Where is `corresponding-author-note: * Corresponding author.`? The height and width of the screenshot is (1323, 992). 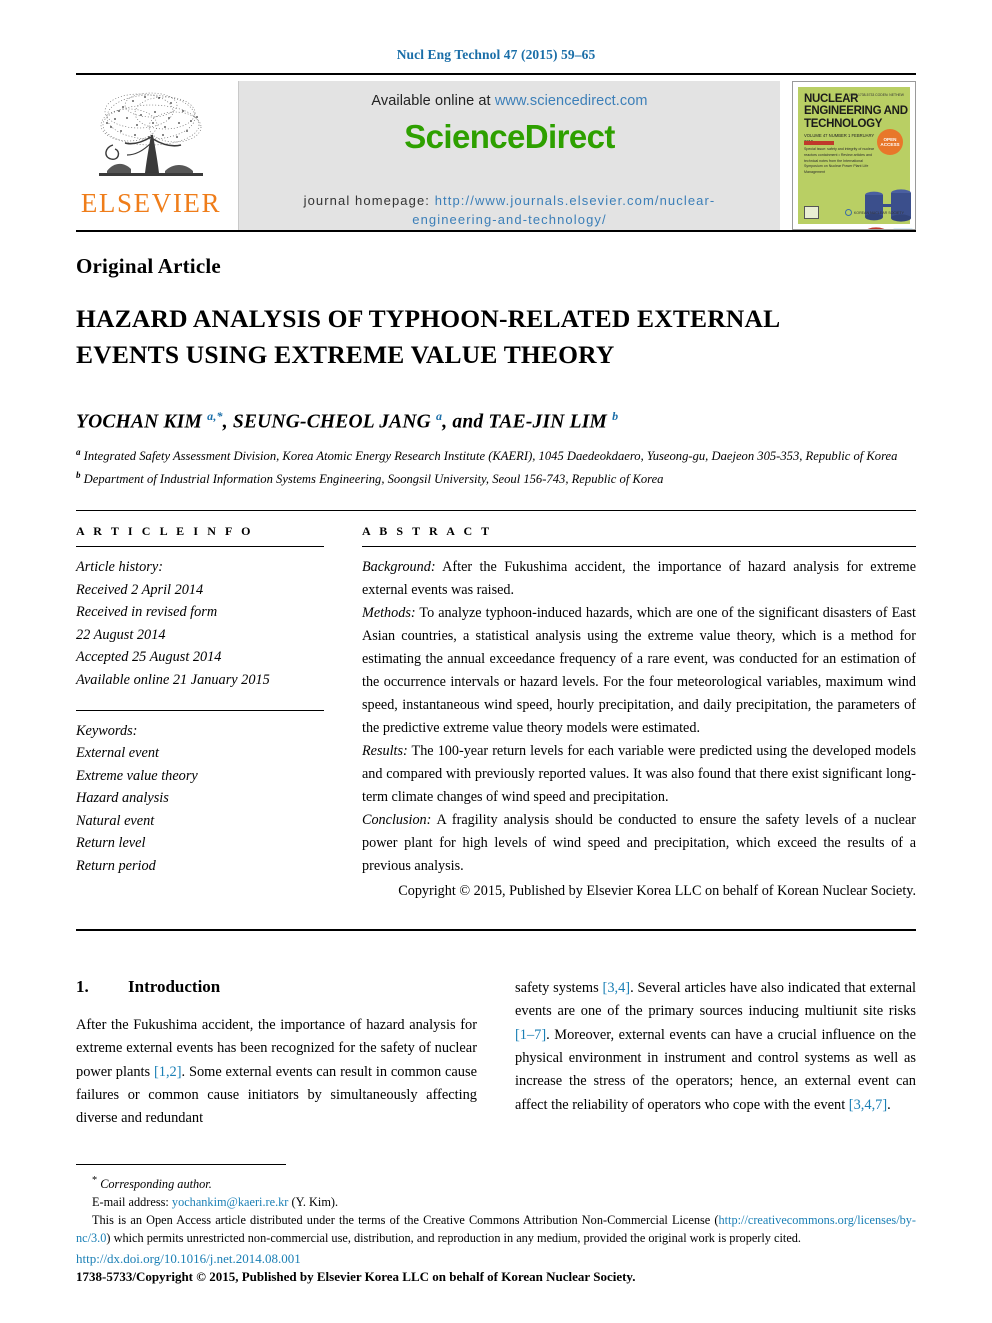 corresponding-author-note: * Corresponding author. is located at coordinates (496, 1184).